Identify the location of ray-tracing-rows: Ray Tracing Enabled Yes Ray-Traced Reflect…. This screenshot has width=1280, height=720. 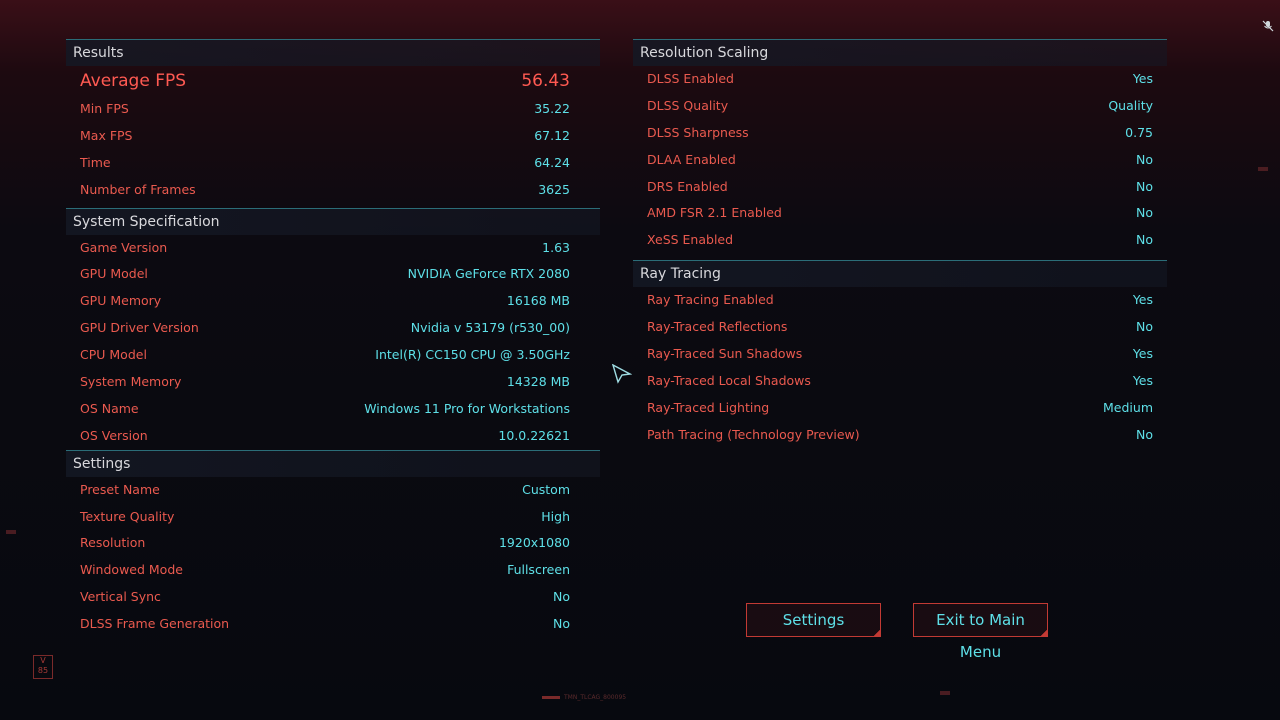
(900, 367).